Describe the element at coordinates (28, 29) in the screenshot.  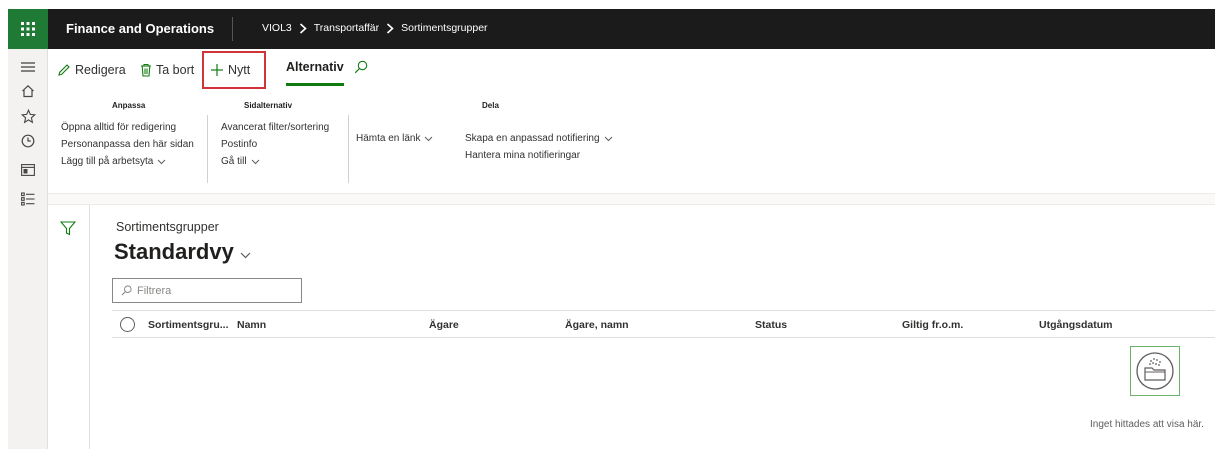
I see `waffle-icon` at that location.